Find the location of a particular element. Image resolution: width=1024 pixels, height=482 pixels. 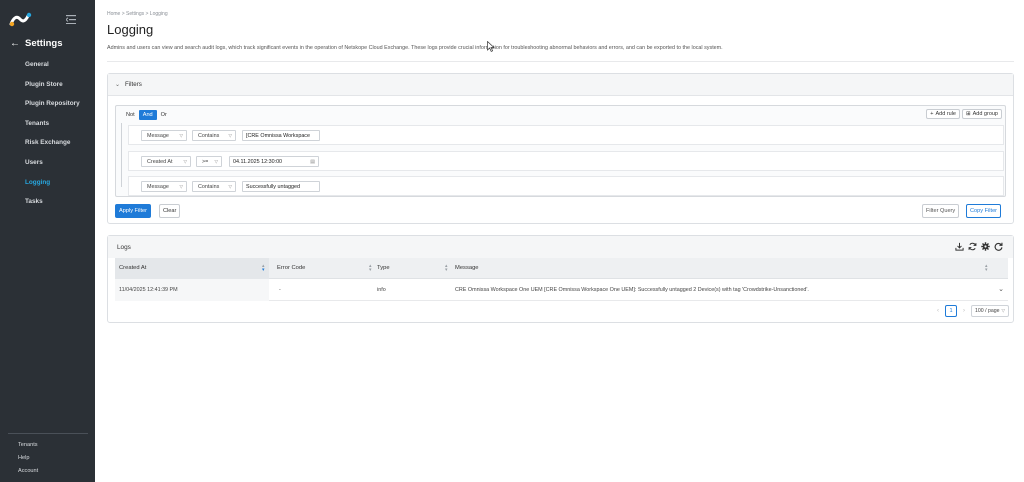

rule-date-input: 04.11.2025 12:30:00 ▤ is located at coordinates (274, 161).